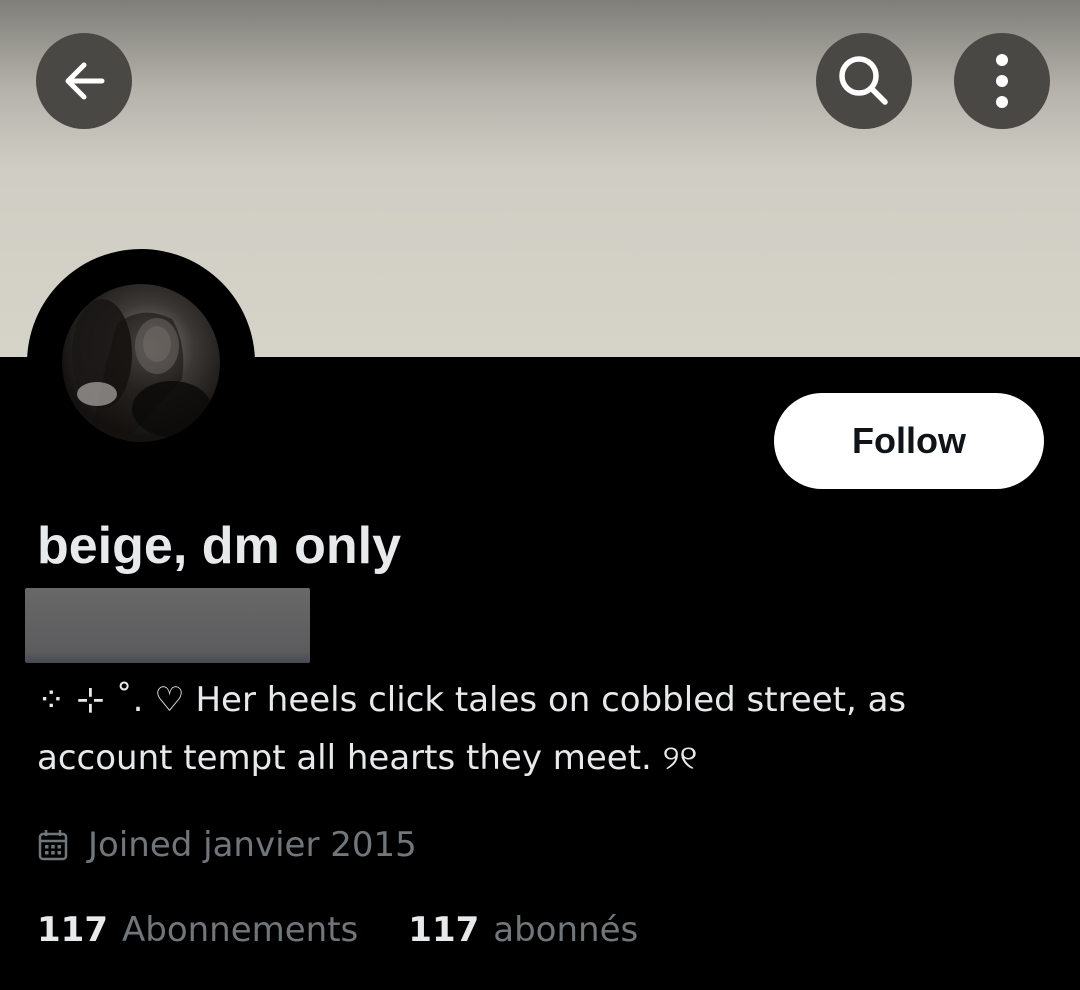 Image resolution: width=1080 pixels, height=990 pixels. I want to click on more-vertical-icon, so click(1002, 81).